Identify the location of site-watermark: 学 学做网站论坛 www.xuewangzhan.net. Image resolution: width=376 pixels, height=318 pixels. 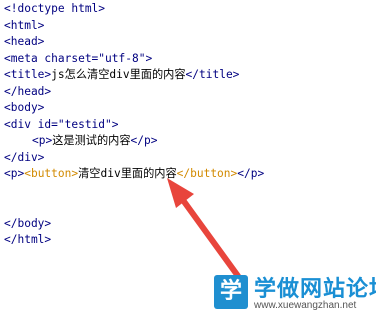
(295, 293).